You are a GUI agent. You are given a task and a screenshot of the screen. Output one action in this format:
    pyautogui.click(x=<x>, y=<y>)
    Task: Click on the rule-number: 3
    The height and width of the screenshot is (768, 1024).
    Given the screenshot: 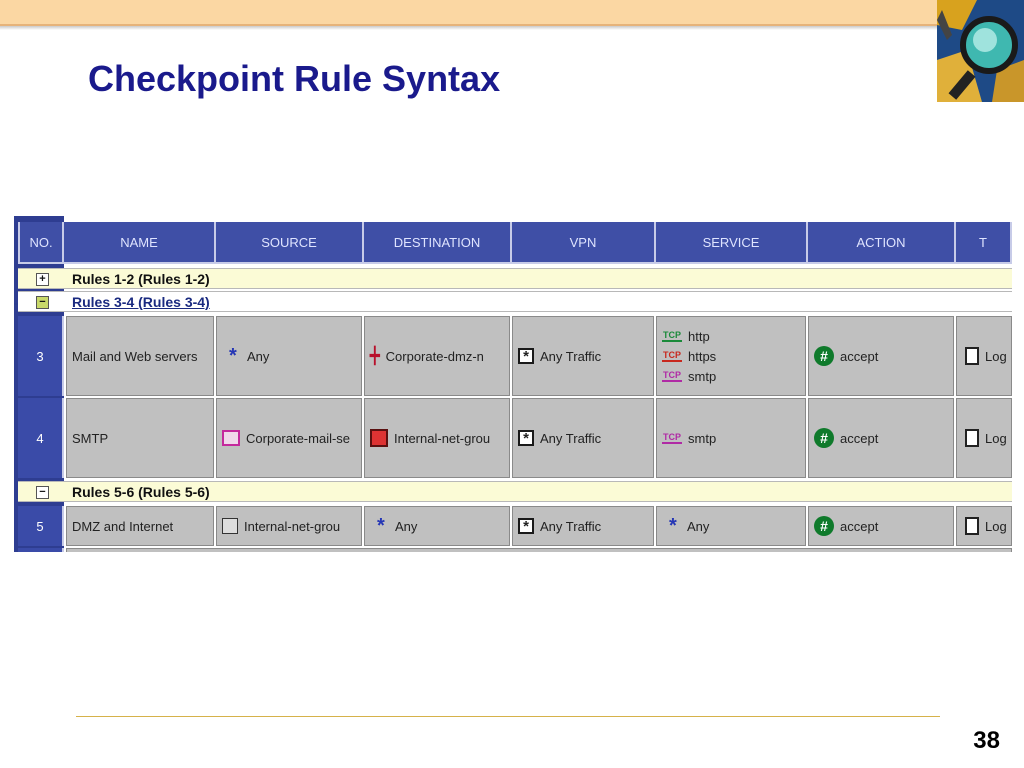 What is the action you would take?
    pyautogui.click(x=41, y=356)
    